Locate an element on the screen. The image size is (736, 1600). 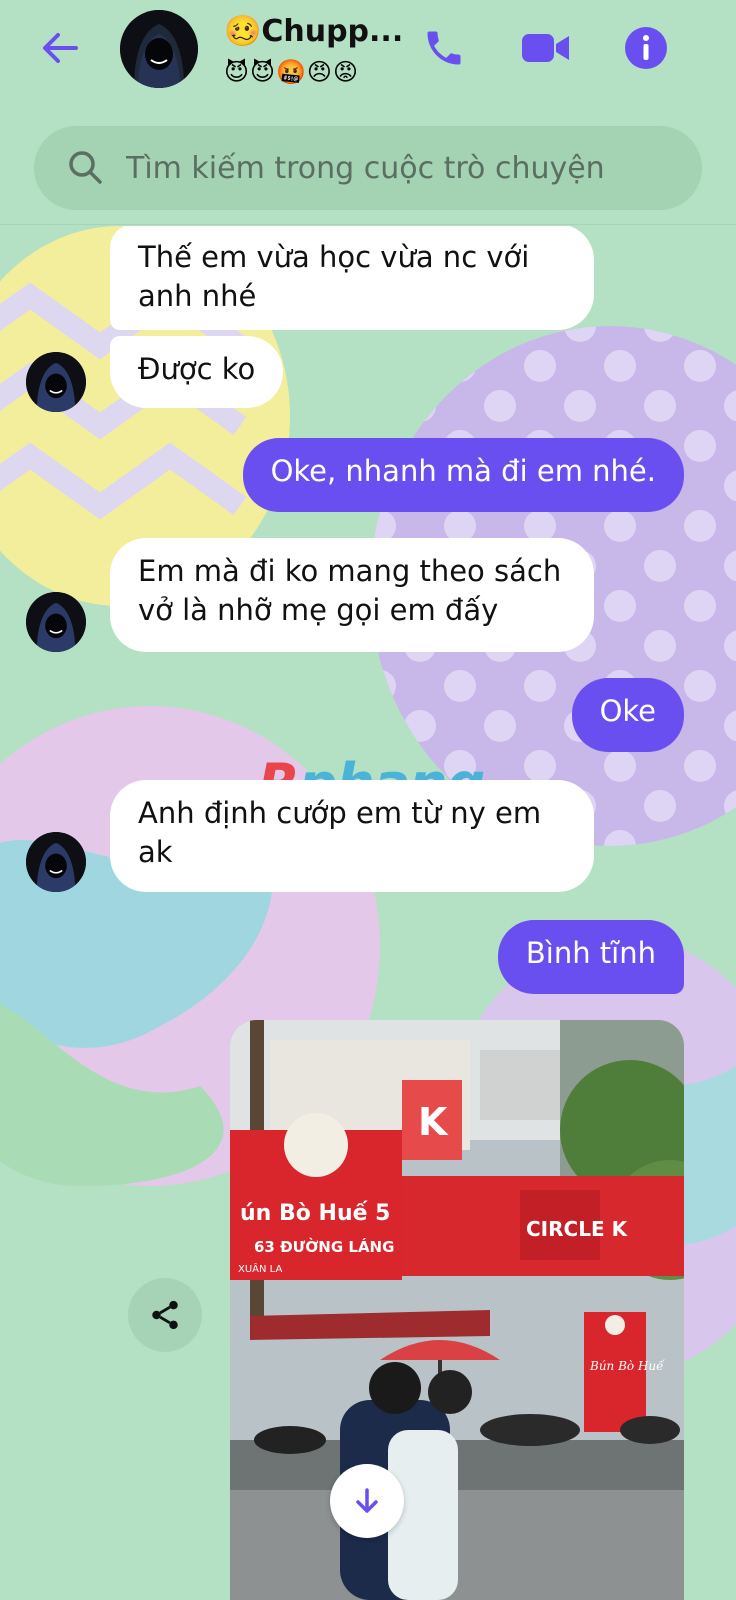
arrow-left-icon is located at coordinates (60, 48).